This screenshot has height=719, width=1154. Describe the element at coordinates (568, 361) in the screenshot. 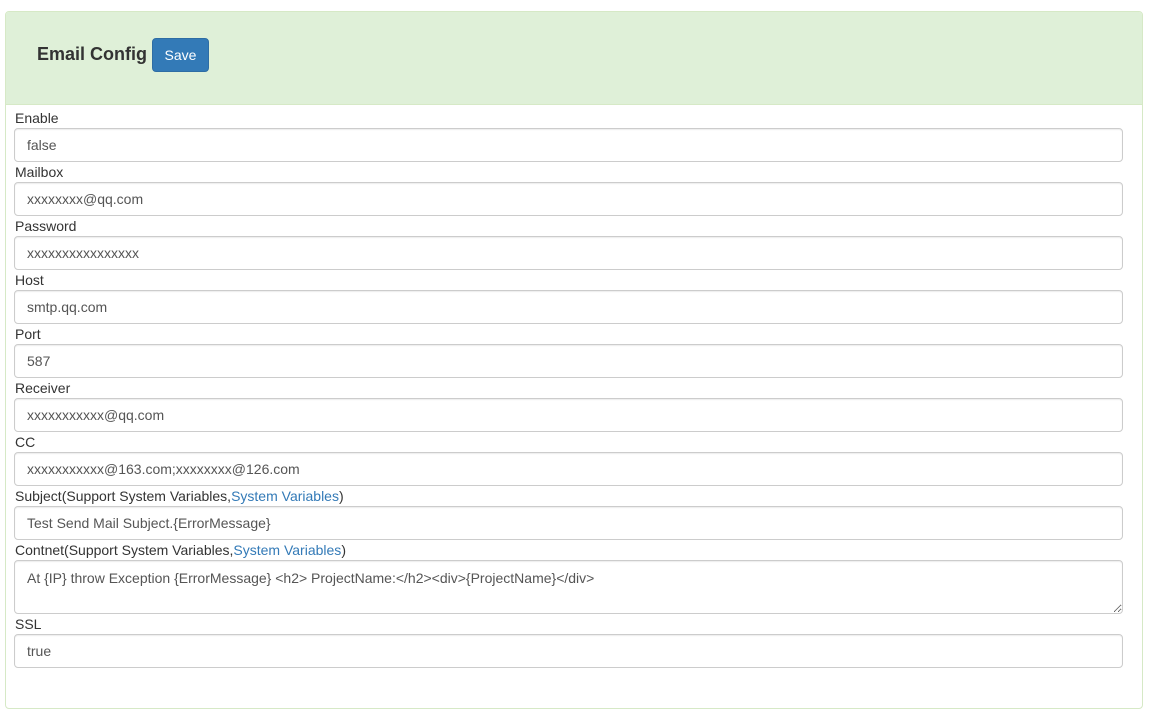

I see `port-field` at that location.